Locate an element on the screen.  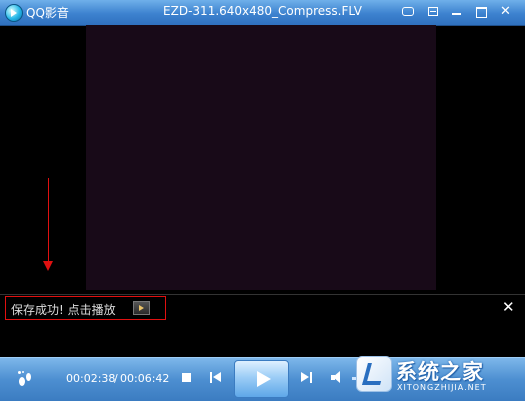
volume-icon is located at coordinates (338, 377).